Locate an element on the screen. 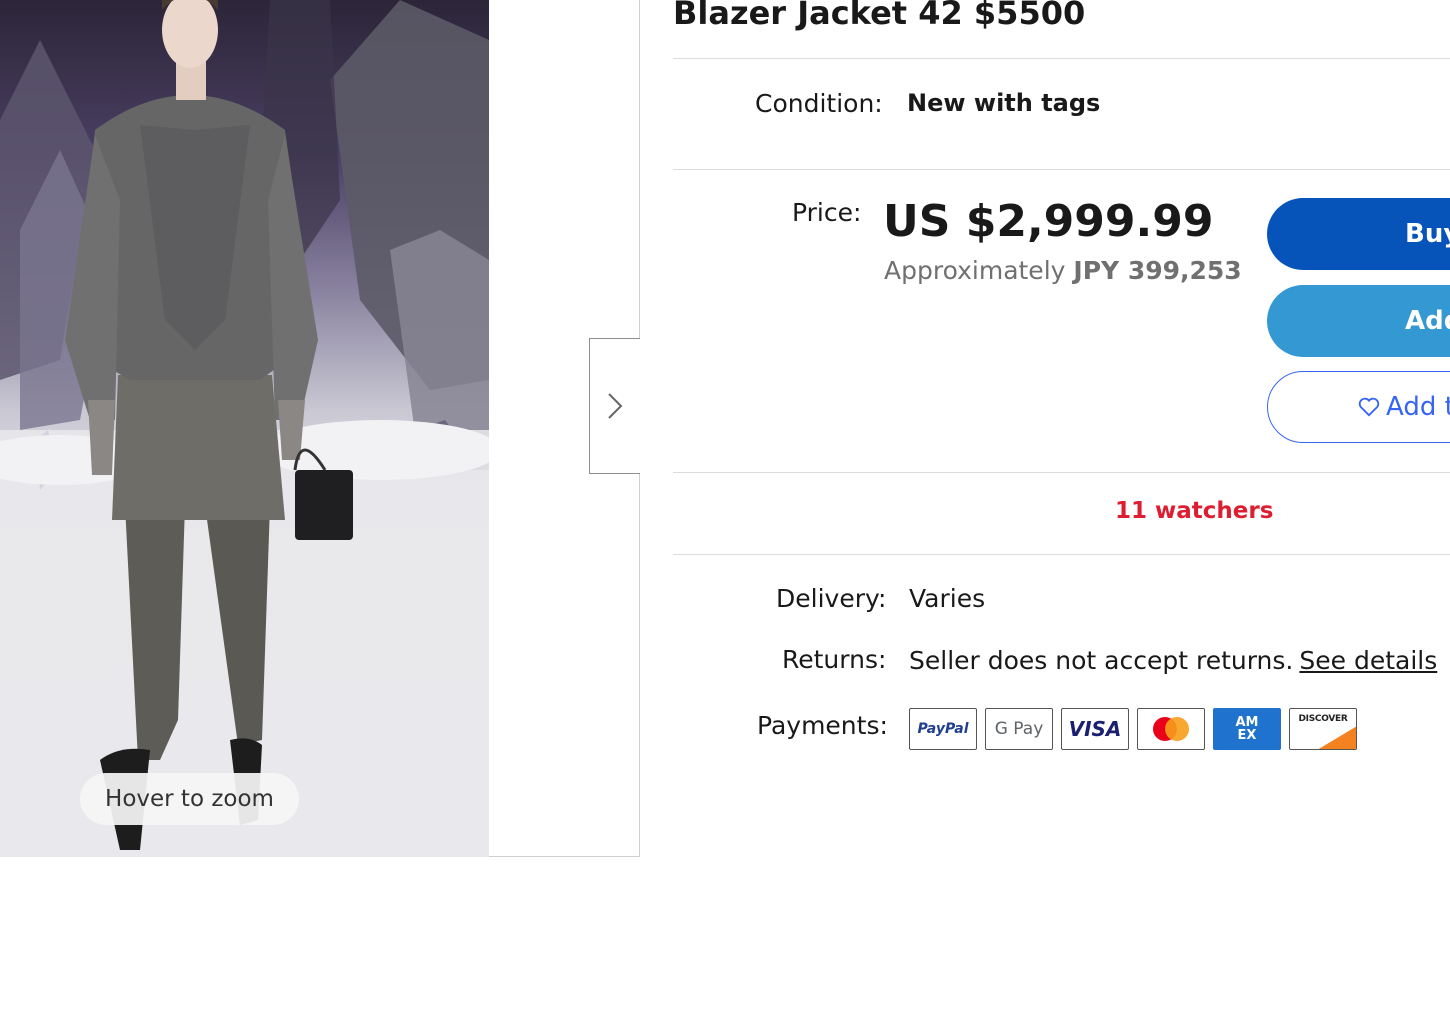 The width and height of the screenshot is (1450, 1025). returns-value: Seller does not accept returns. is located at coordinates (1101, 660).